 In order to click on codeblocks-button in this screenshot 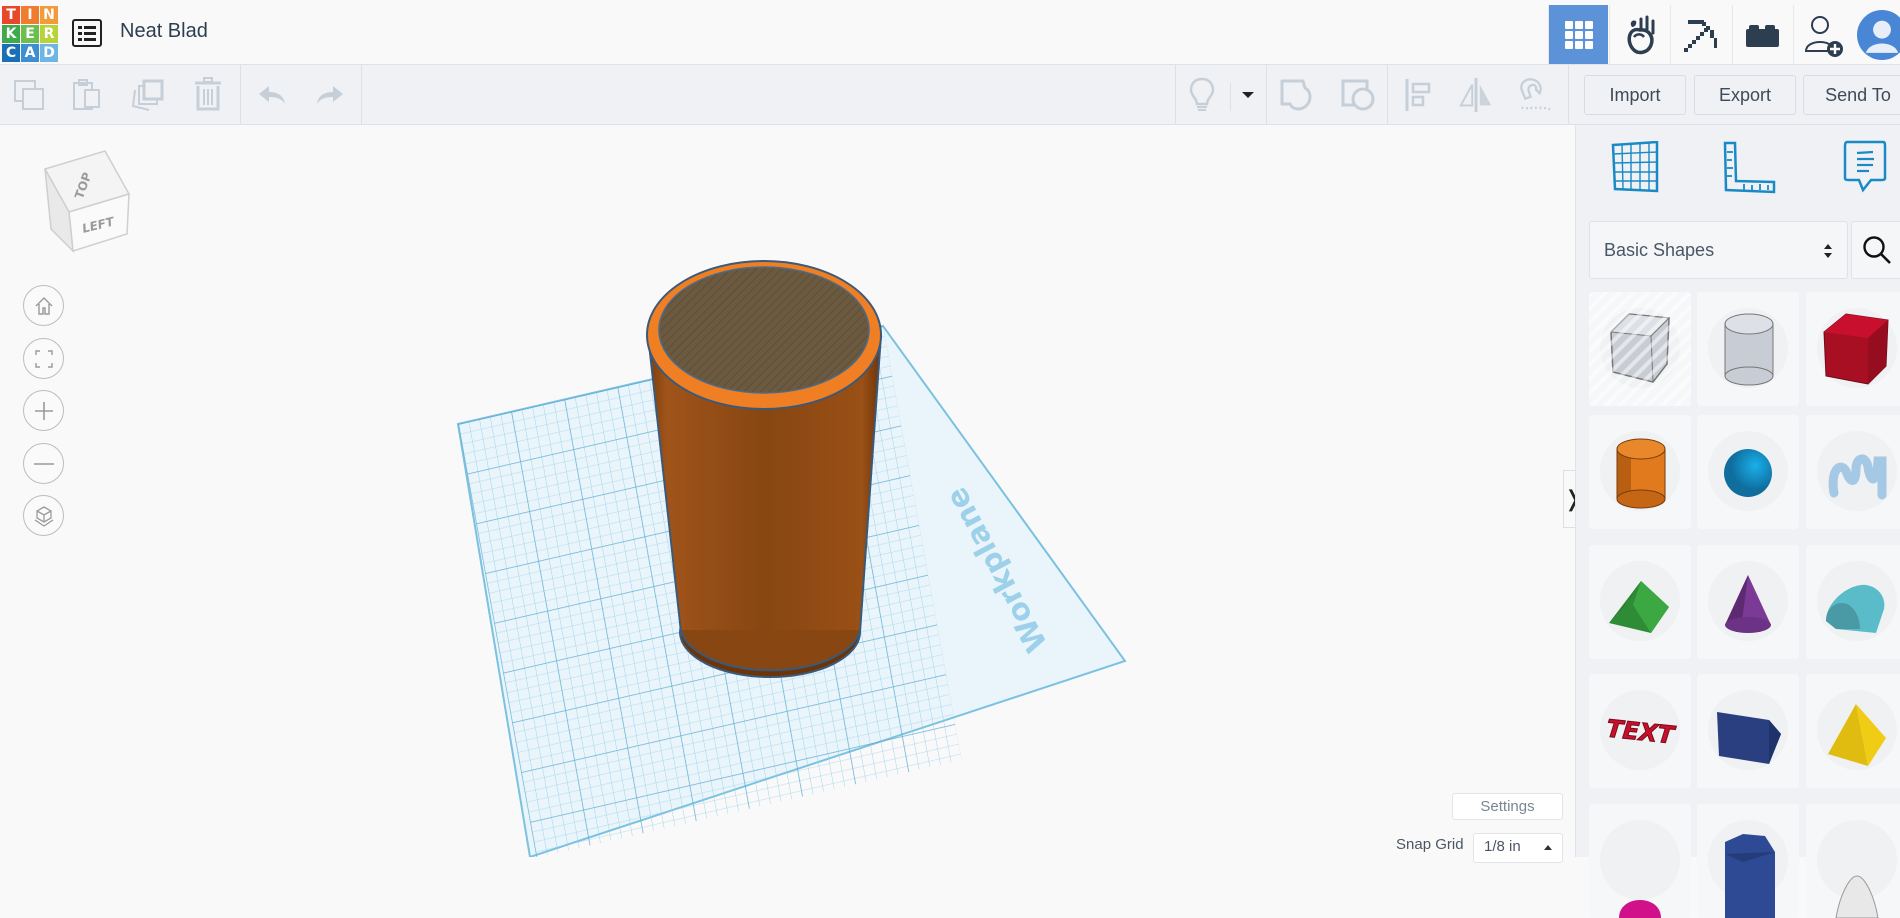, I will do `click(1639, 34)`.